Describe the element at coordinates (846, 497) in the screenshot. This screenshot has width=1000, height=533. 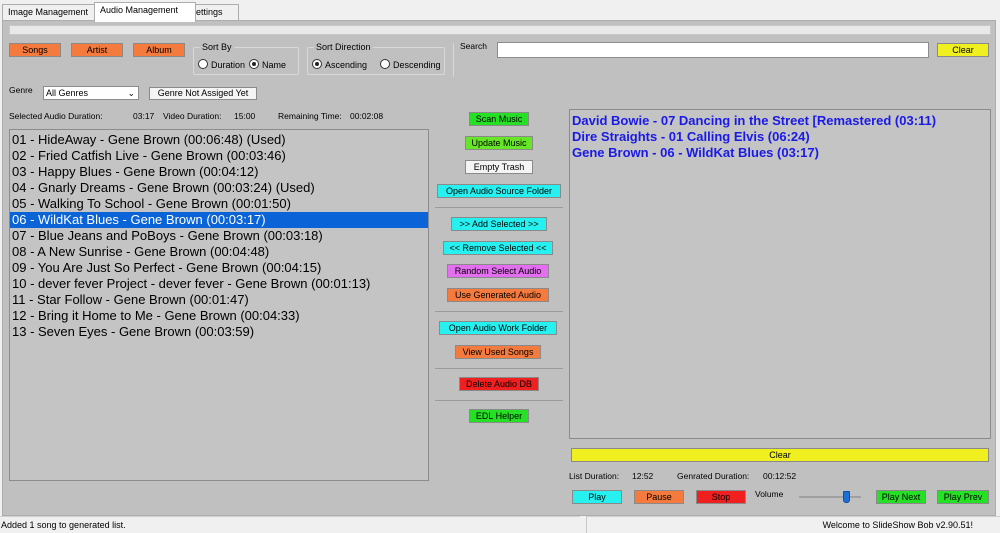
I see `volume-slider-thumb` at that location.